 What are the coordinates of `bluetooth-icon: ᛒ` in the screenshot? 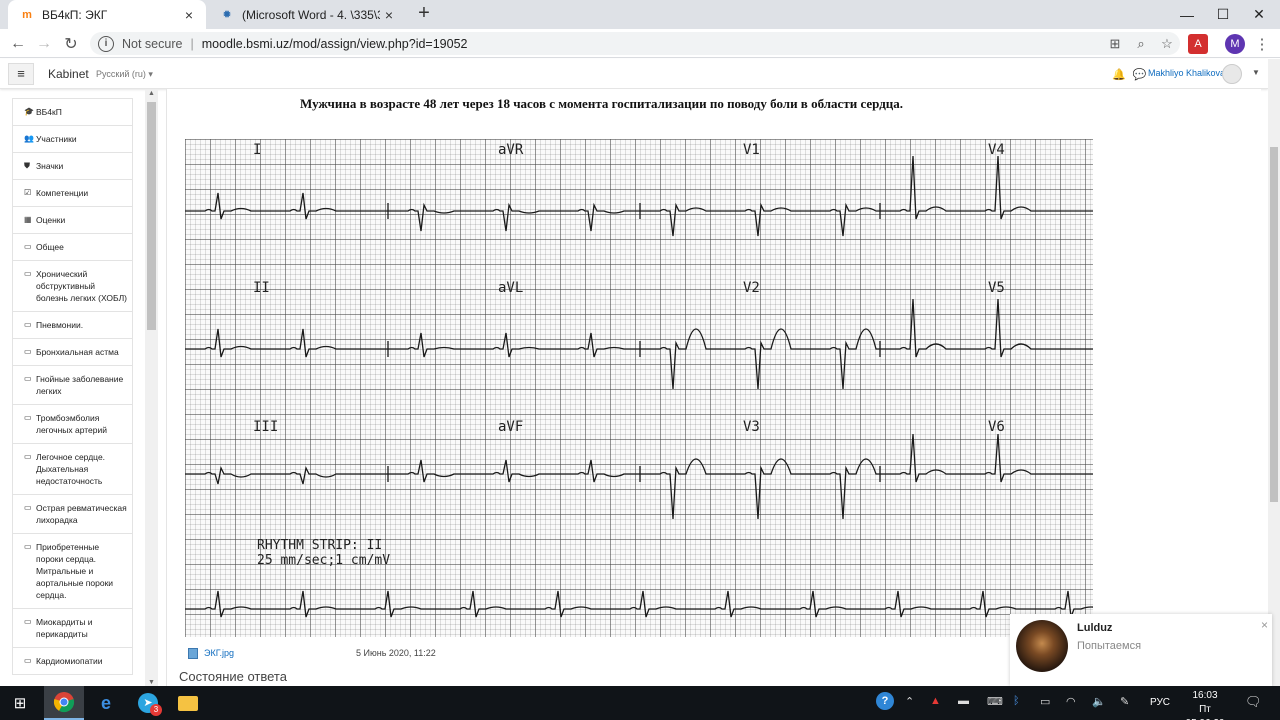 It's located at (1016, 701).